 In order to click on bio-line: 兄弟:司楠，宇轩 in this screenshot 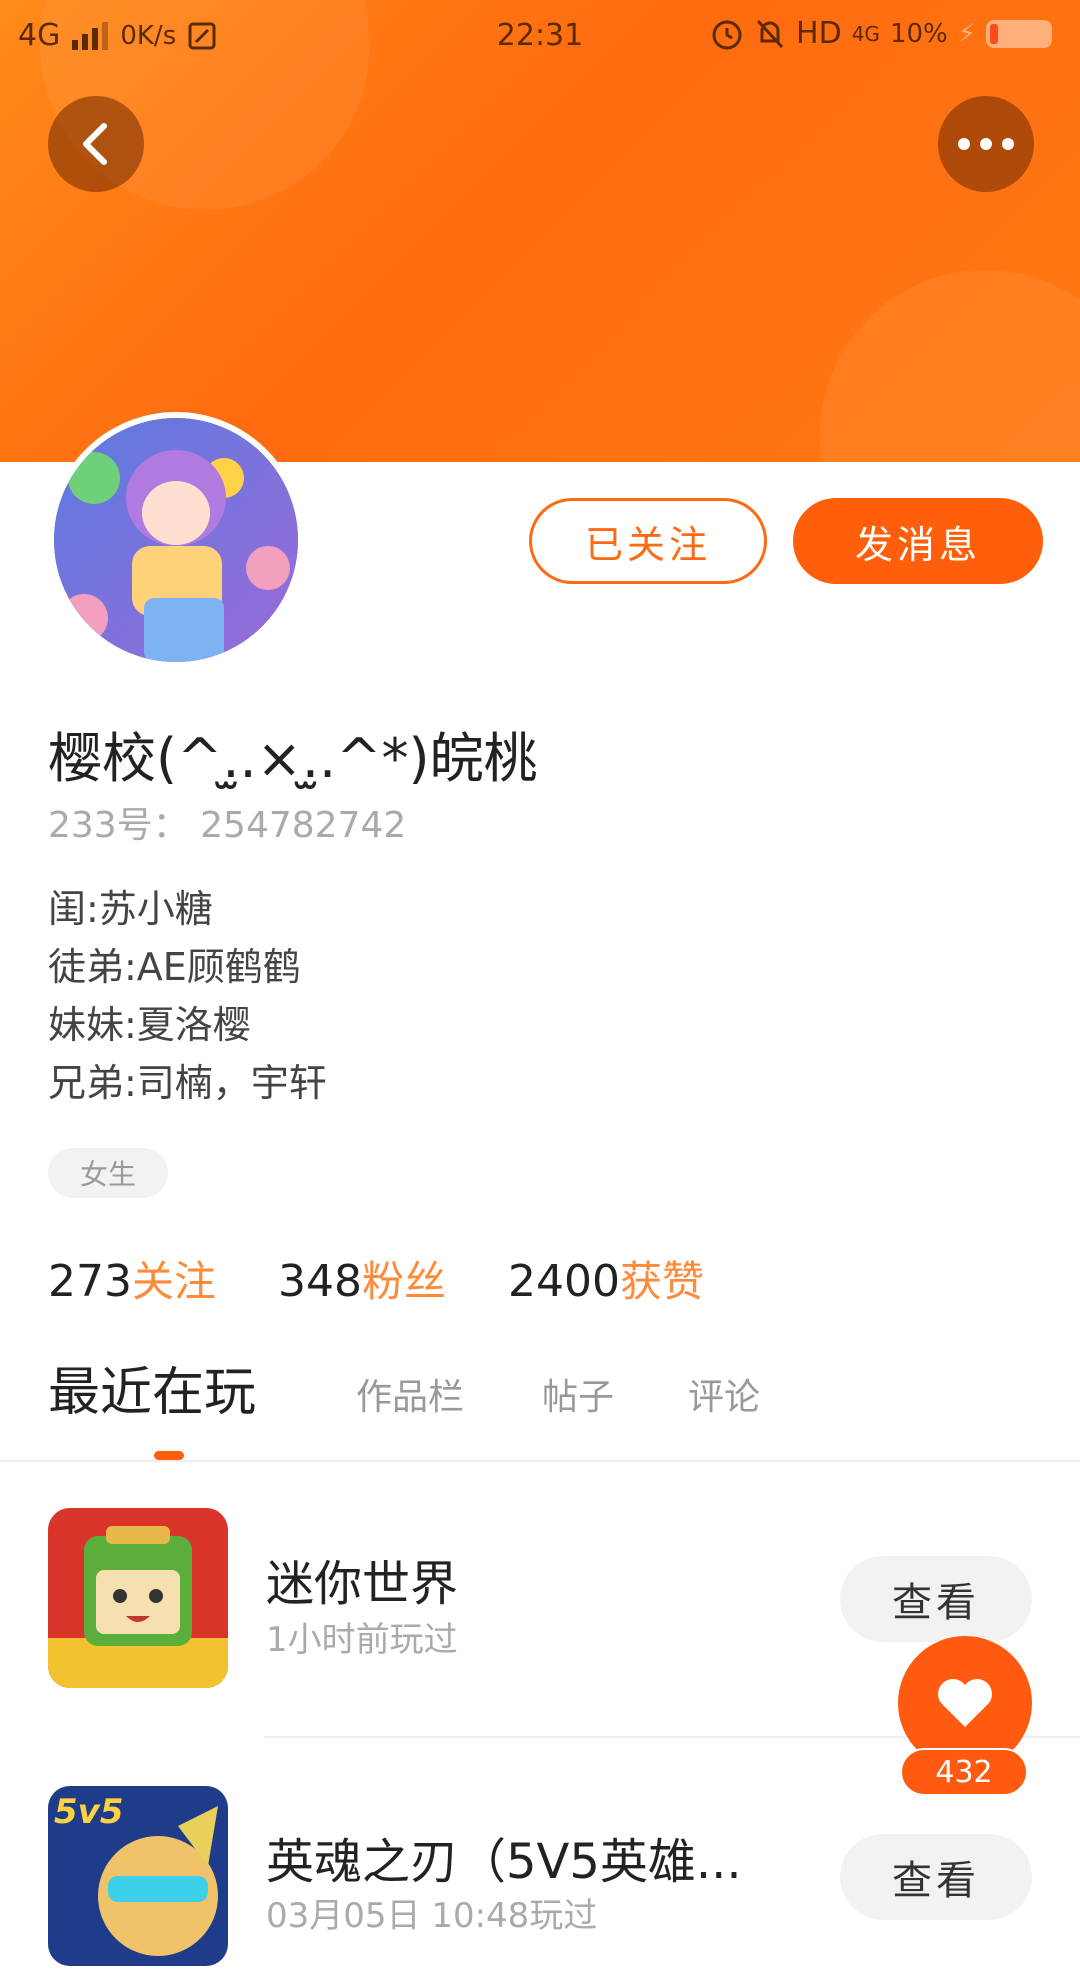, I will do `click(187, 1083)`.